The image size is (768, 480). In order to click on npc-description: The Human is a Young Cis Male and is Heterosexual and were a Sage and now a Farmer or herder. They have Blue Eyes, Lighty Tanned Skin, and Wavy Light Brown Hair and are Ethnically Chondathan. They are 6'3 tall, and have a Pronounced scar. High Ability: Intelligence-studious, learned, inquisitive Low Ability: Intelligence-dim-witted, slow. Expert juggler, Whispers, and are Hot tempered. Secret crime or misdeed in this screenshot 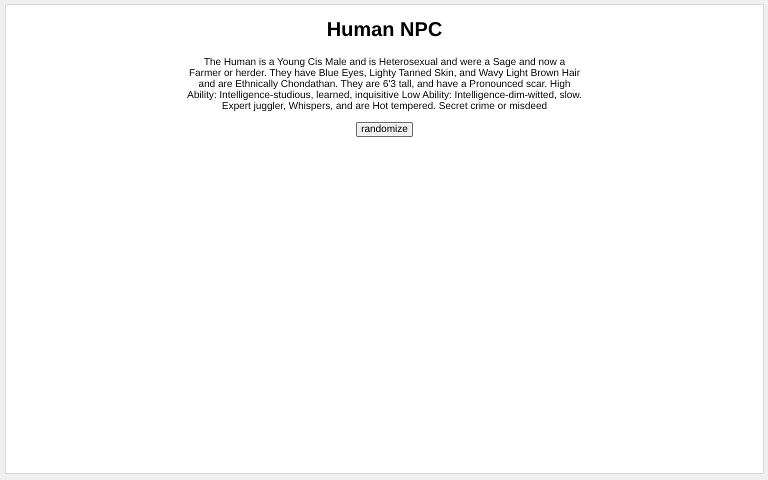, I will do `click(384, 84)`.